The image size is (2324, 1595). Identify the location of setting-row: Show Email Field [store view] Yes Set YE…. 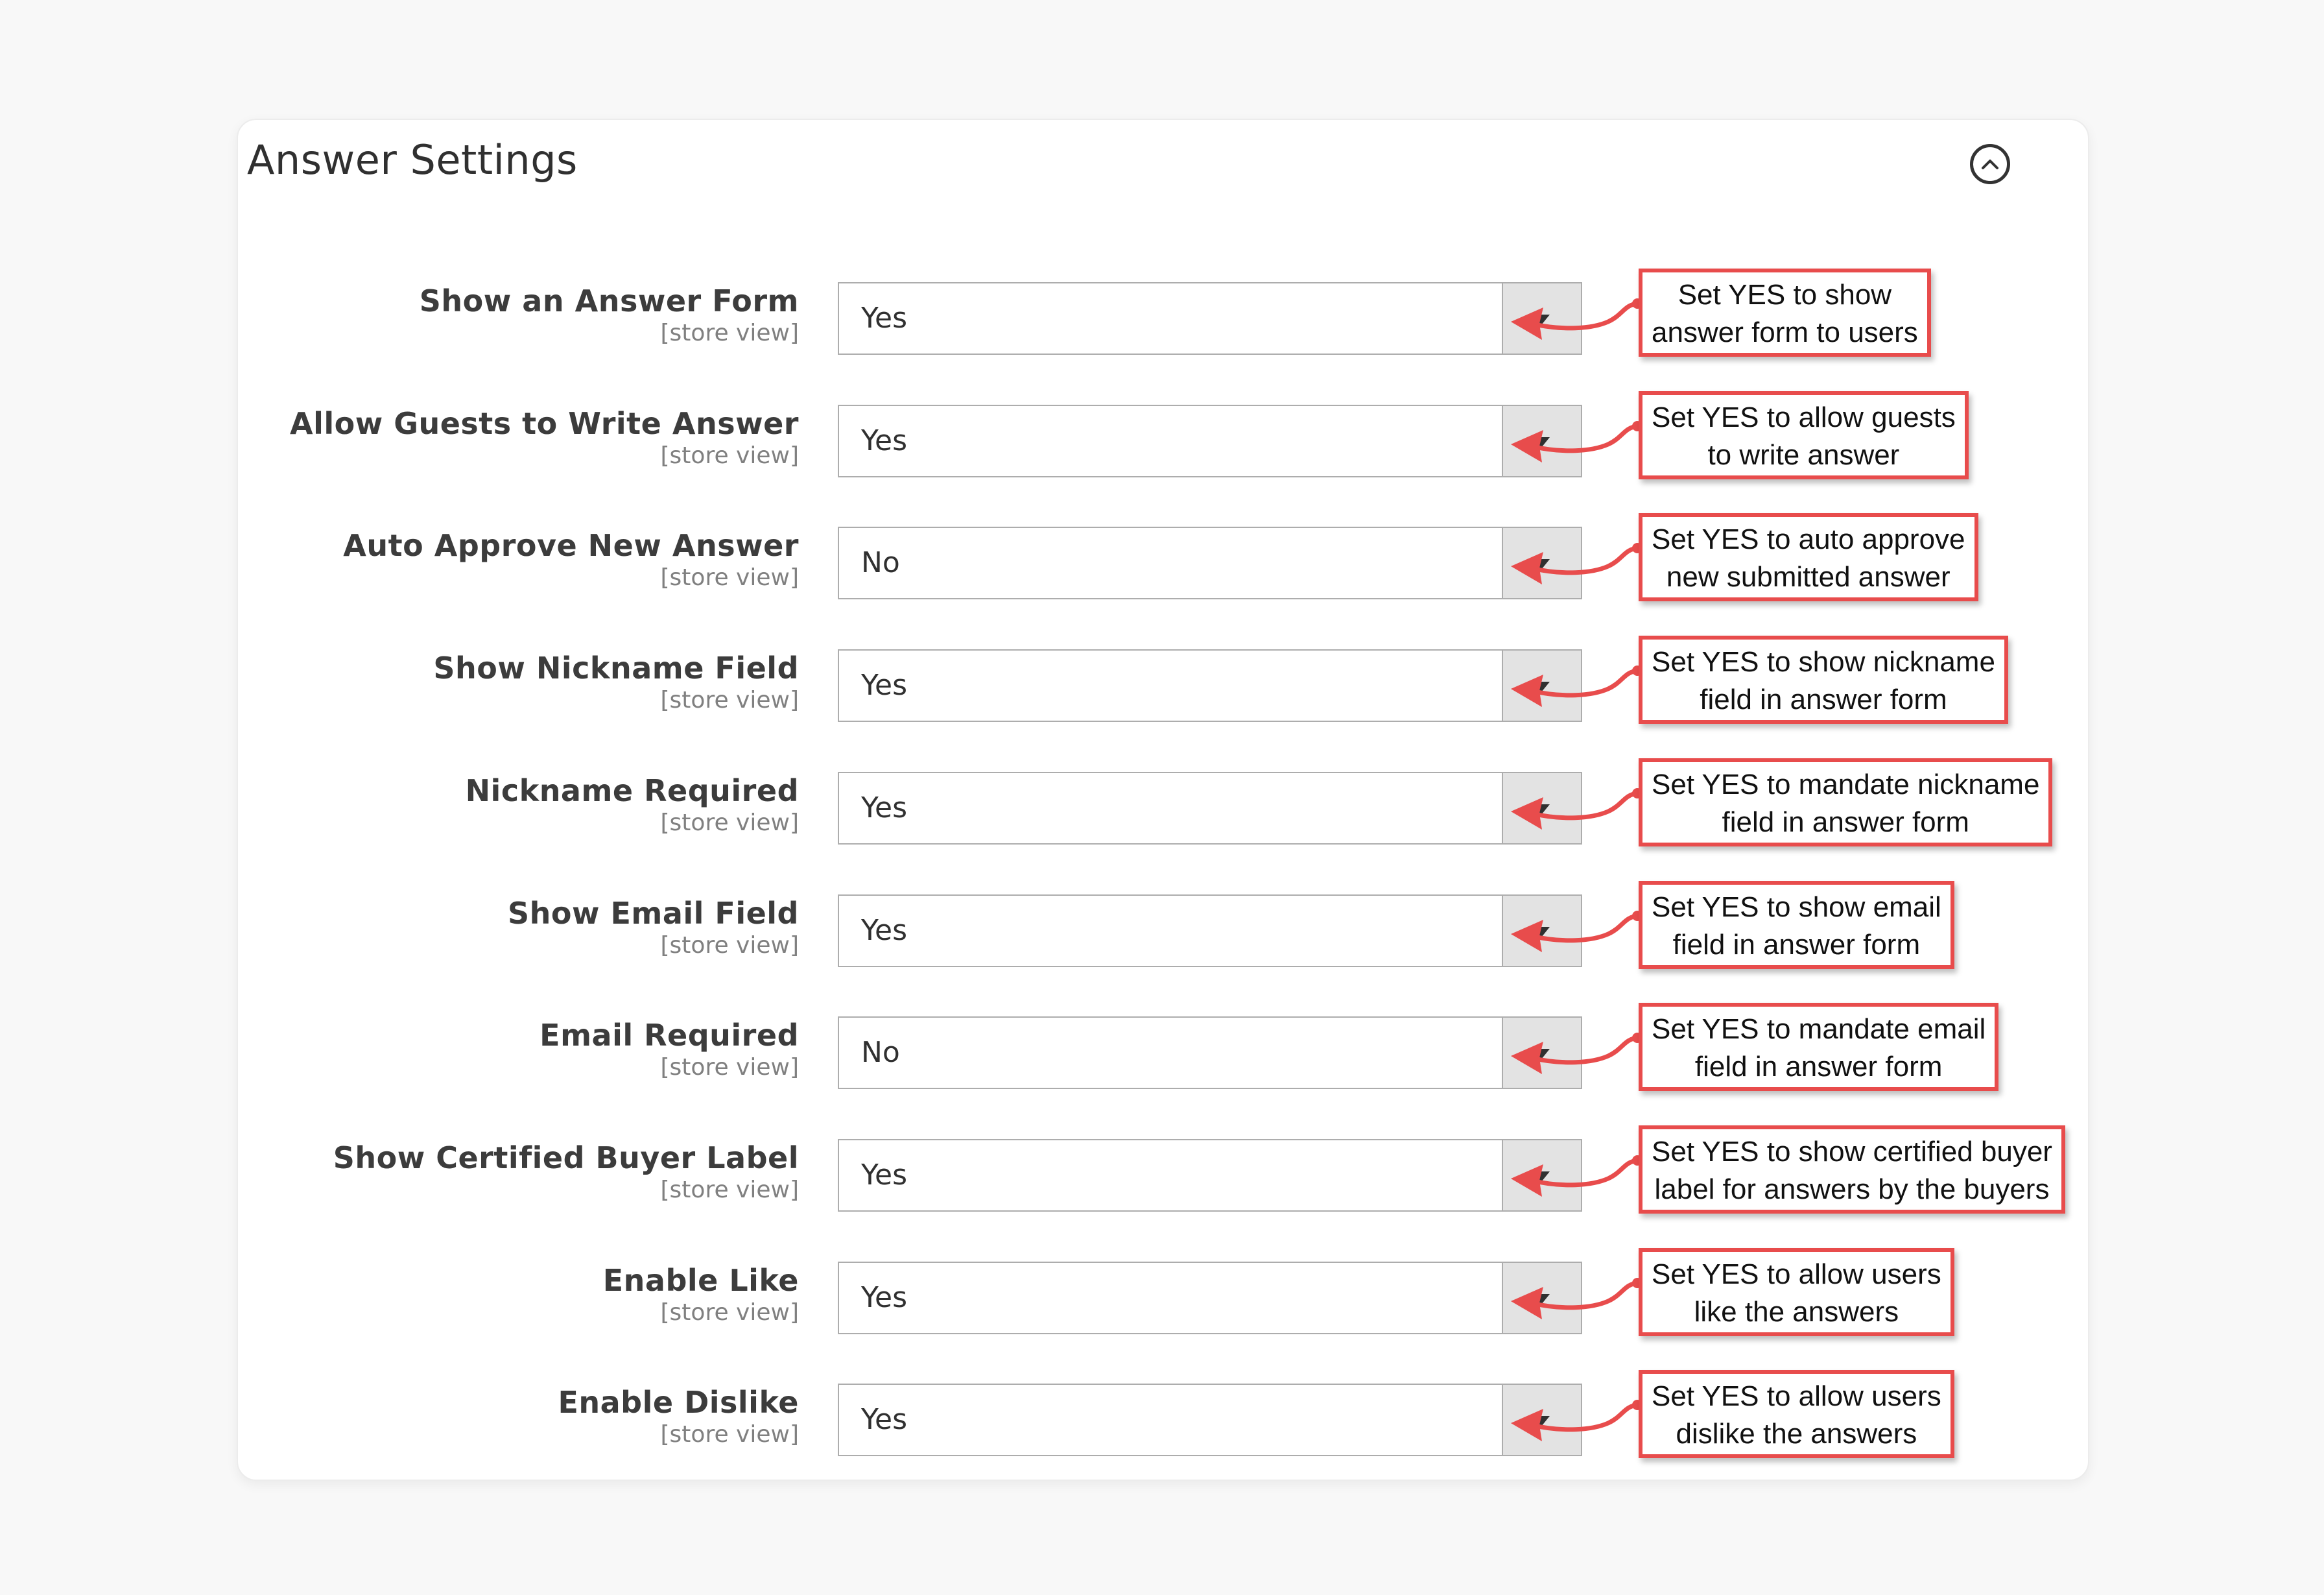
(1163, 924).